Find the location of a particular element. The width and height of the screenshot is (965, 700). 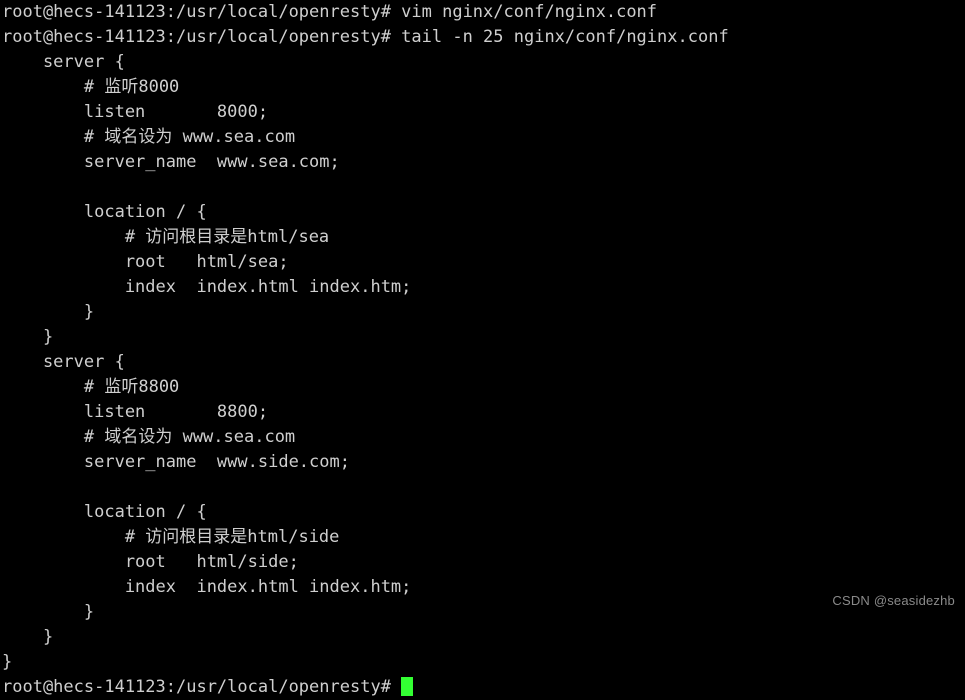

terminal-line: listen 8800; is located at coordinates (135, 412).